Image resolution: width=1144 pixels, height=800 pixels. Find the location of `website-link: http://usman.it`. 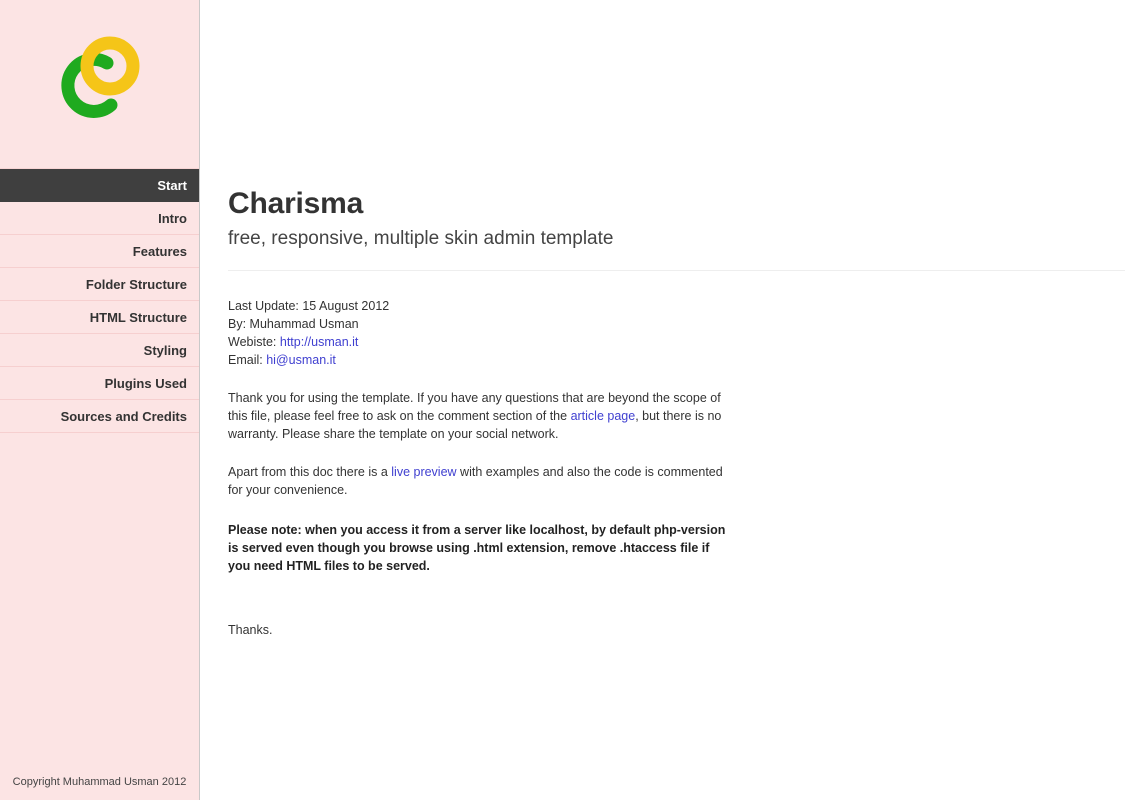

website-link: http://usman.it is located at coordinates (319, 342).